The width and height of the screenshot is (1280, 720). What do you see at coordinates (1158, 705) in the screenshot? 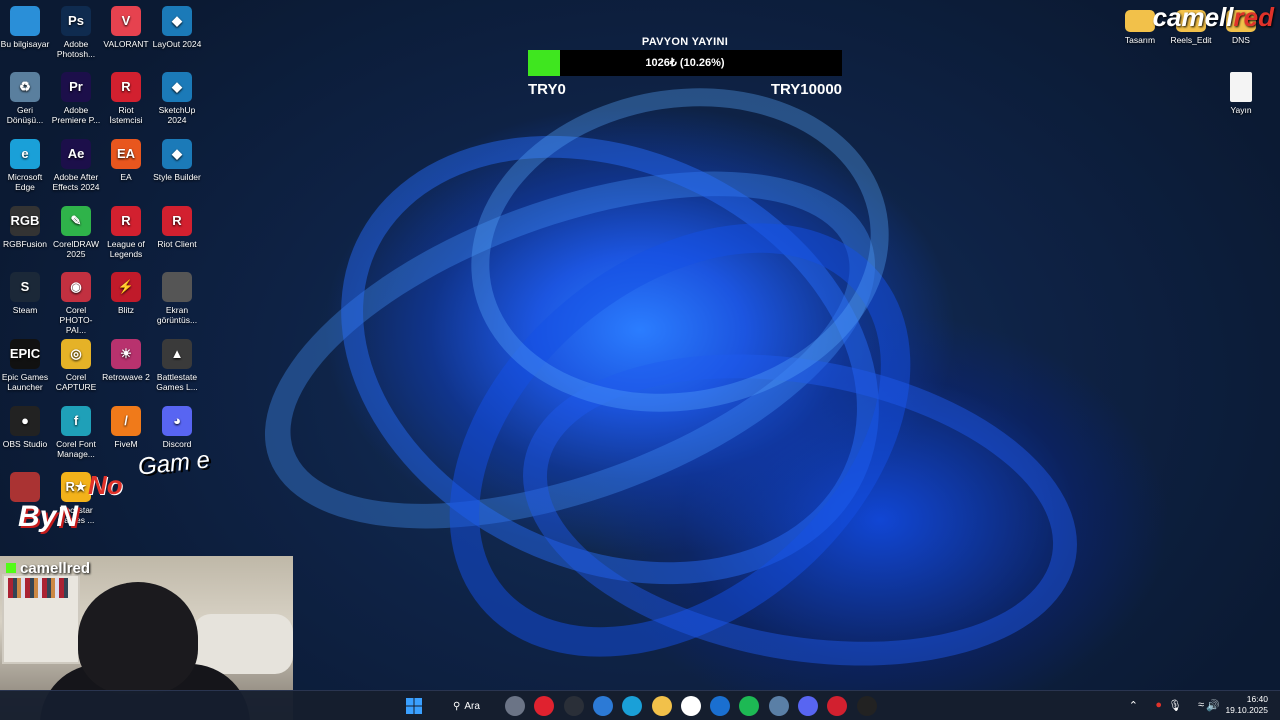
I see `tray-app-icon: ●` at bounding box center [1158, 705].